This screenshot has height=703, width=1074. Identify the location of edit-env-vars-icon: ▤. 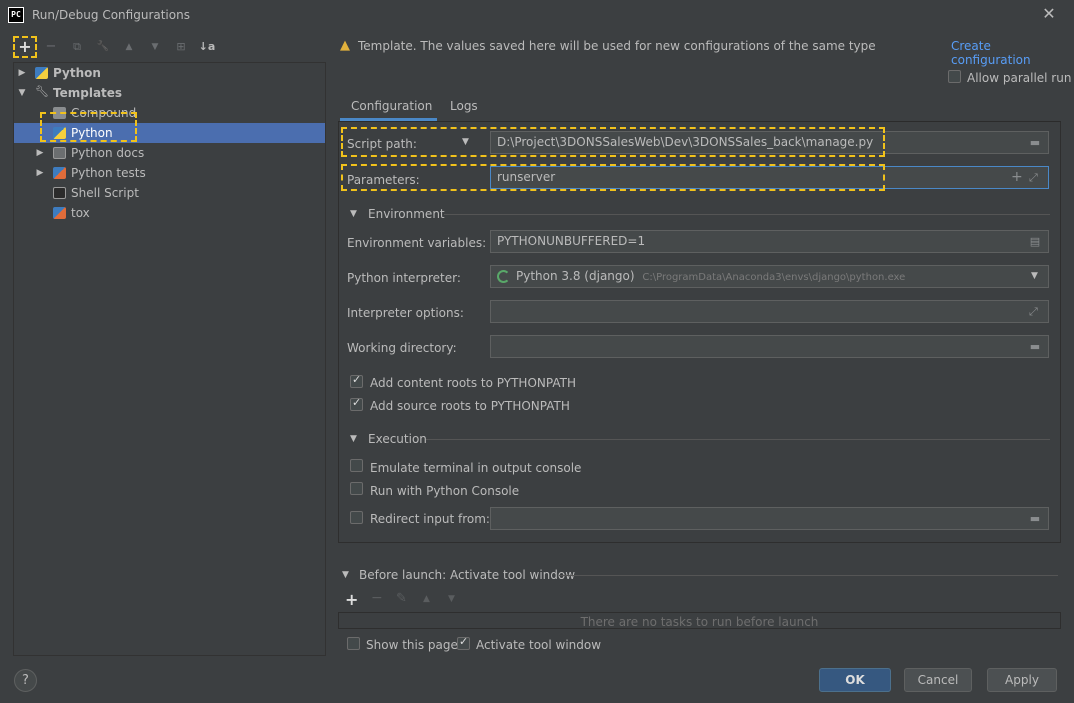
(1035, 241).